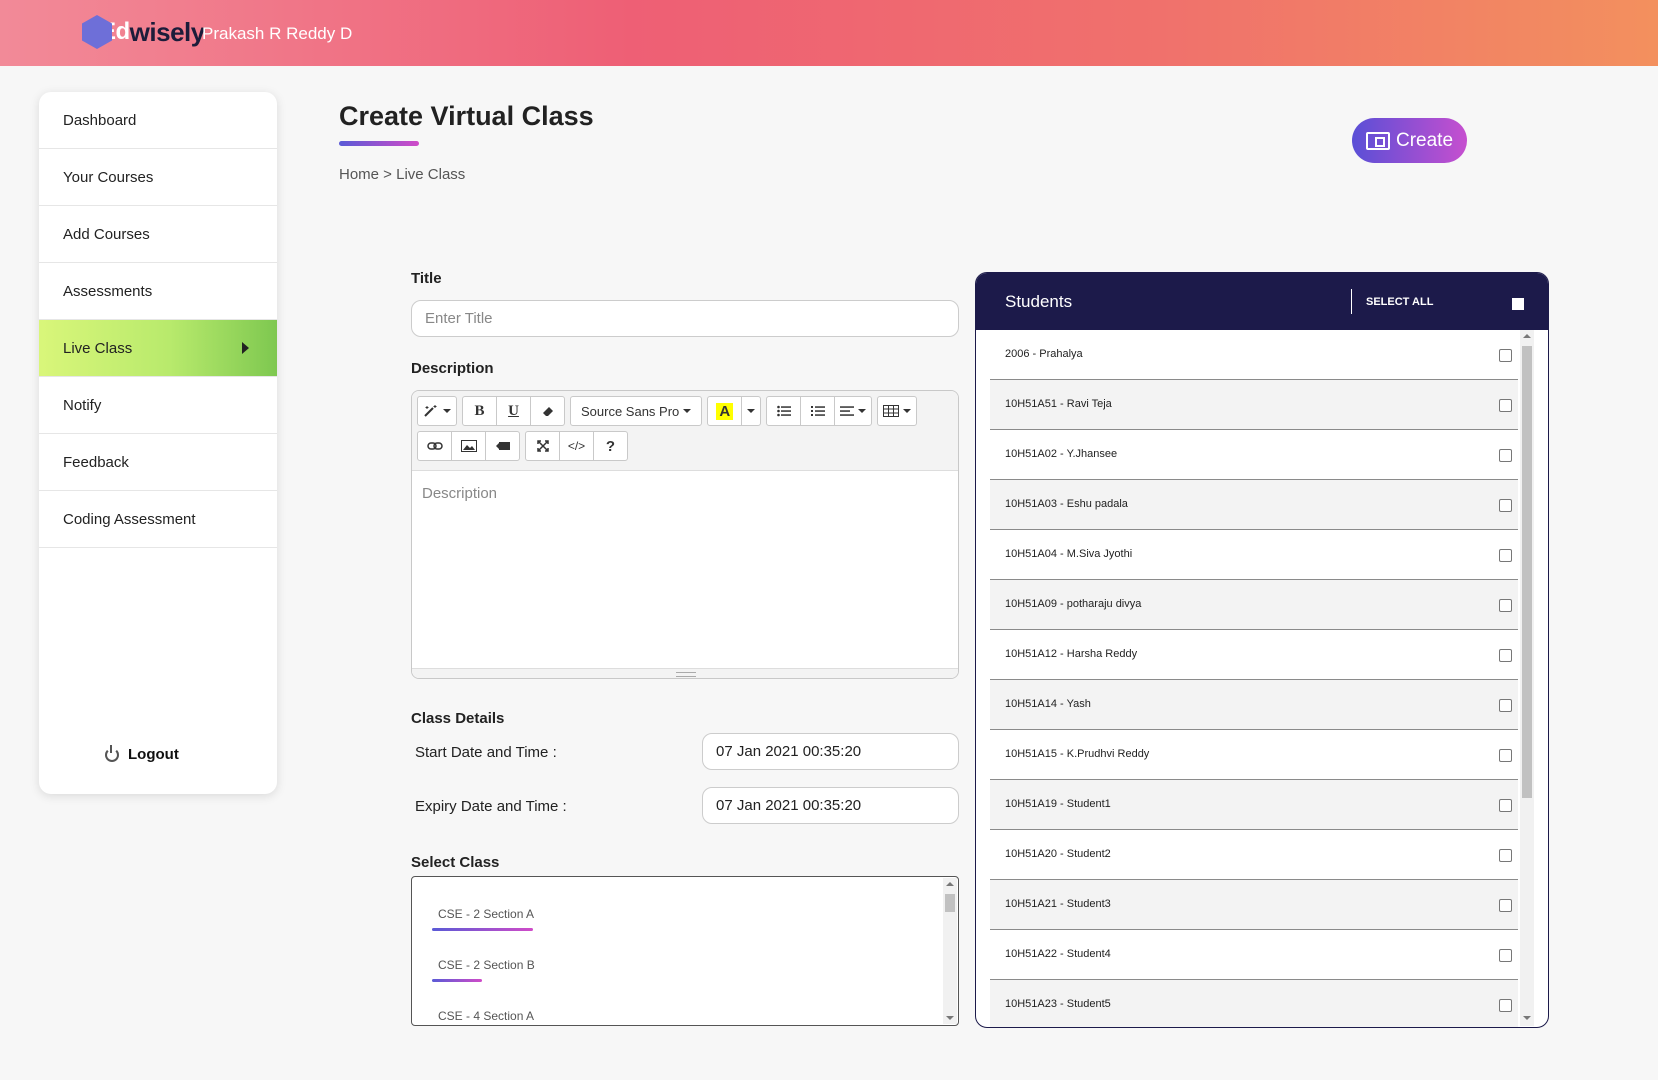  I want to click on sidebar-item-coding-assessment: Coding Assessment, so click(158, 519).